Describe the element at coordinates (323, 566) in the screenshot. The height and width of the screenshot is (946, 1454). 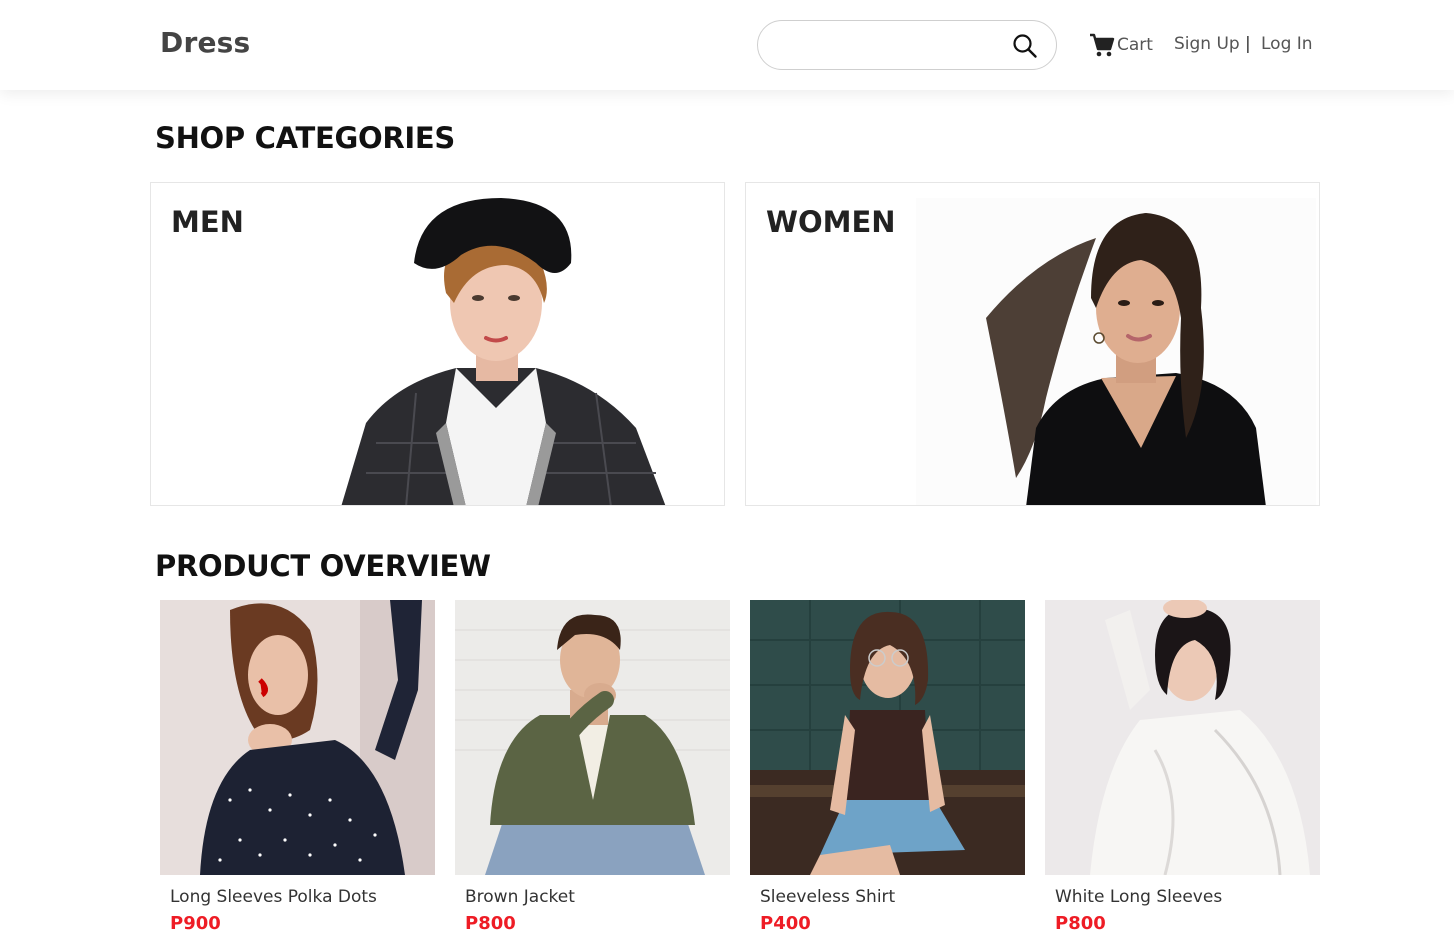
I see `product-overview-heading: PRODUCT OVERVIEW` at that location.